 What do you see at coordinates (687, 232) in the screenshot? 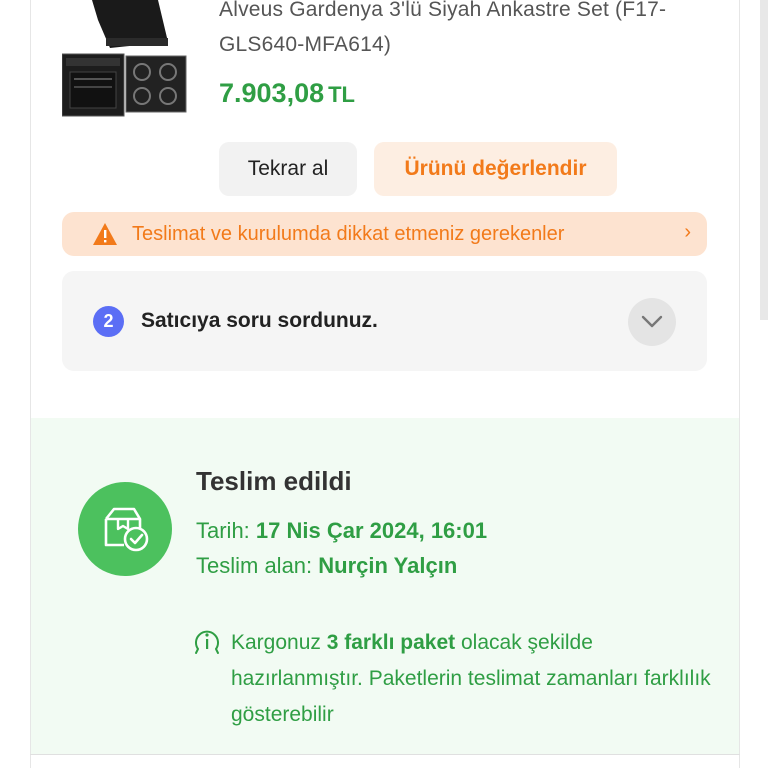
I see `chevron-right-icon: ›` at bounding box center [687, 232].